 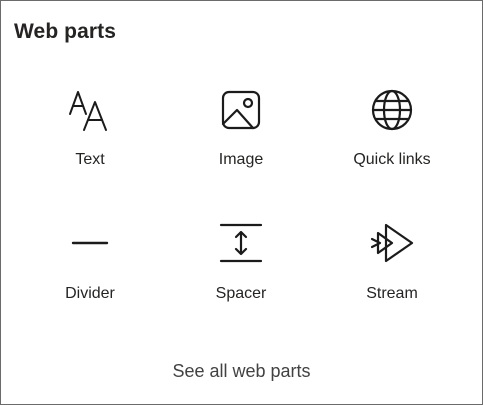 I want to click on web-part-label: Divider, so click(x=90, y=293).